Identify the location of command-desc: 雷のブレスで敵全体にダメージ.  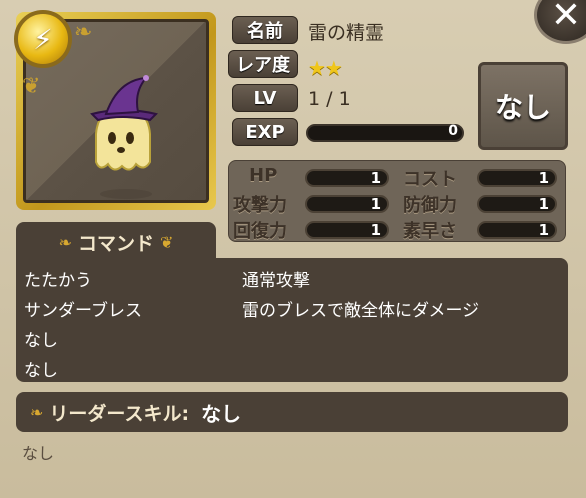
(361, 311).